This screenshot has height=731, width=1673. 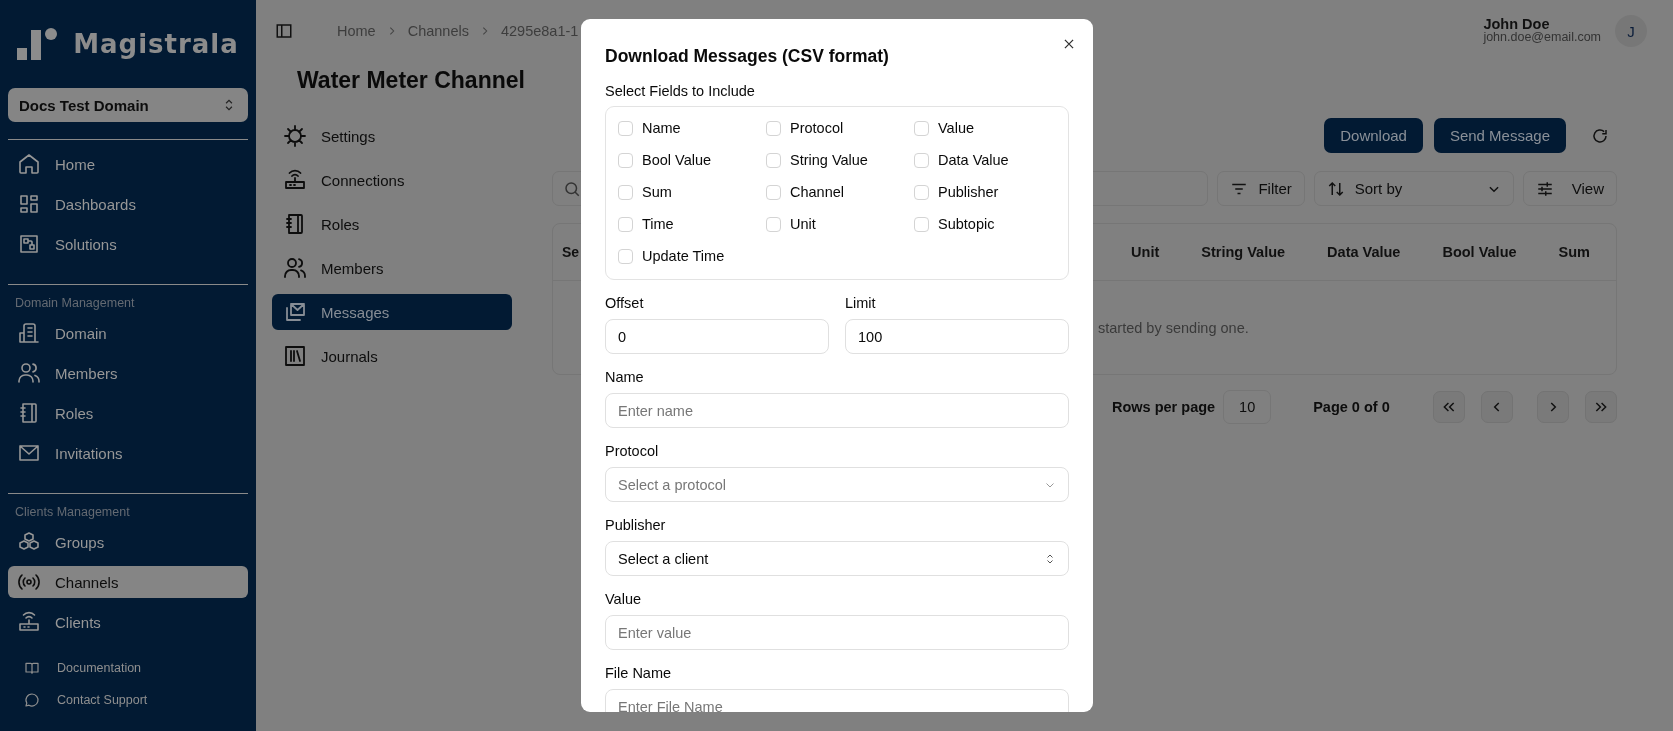 I want to click on publisher-select: Select a client, so click(x=837, y=558).